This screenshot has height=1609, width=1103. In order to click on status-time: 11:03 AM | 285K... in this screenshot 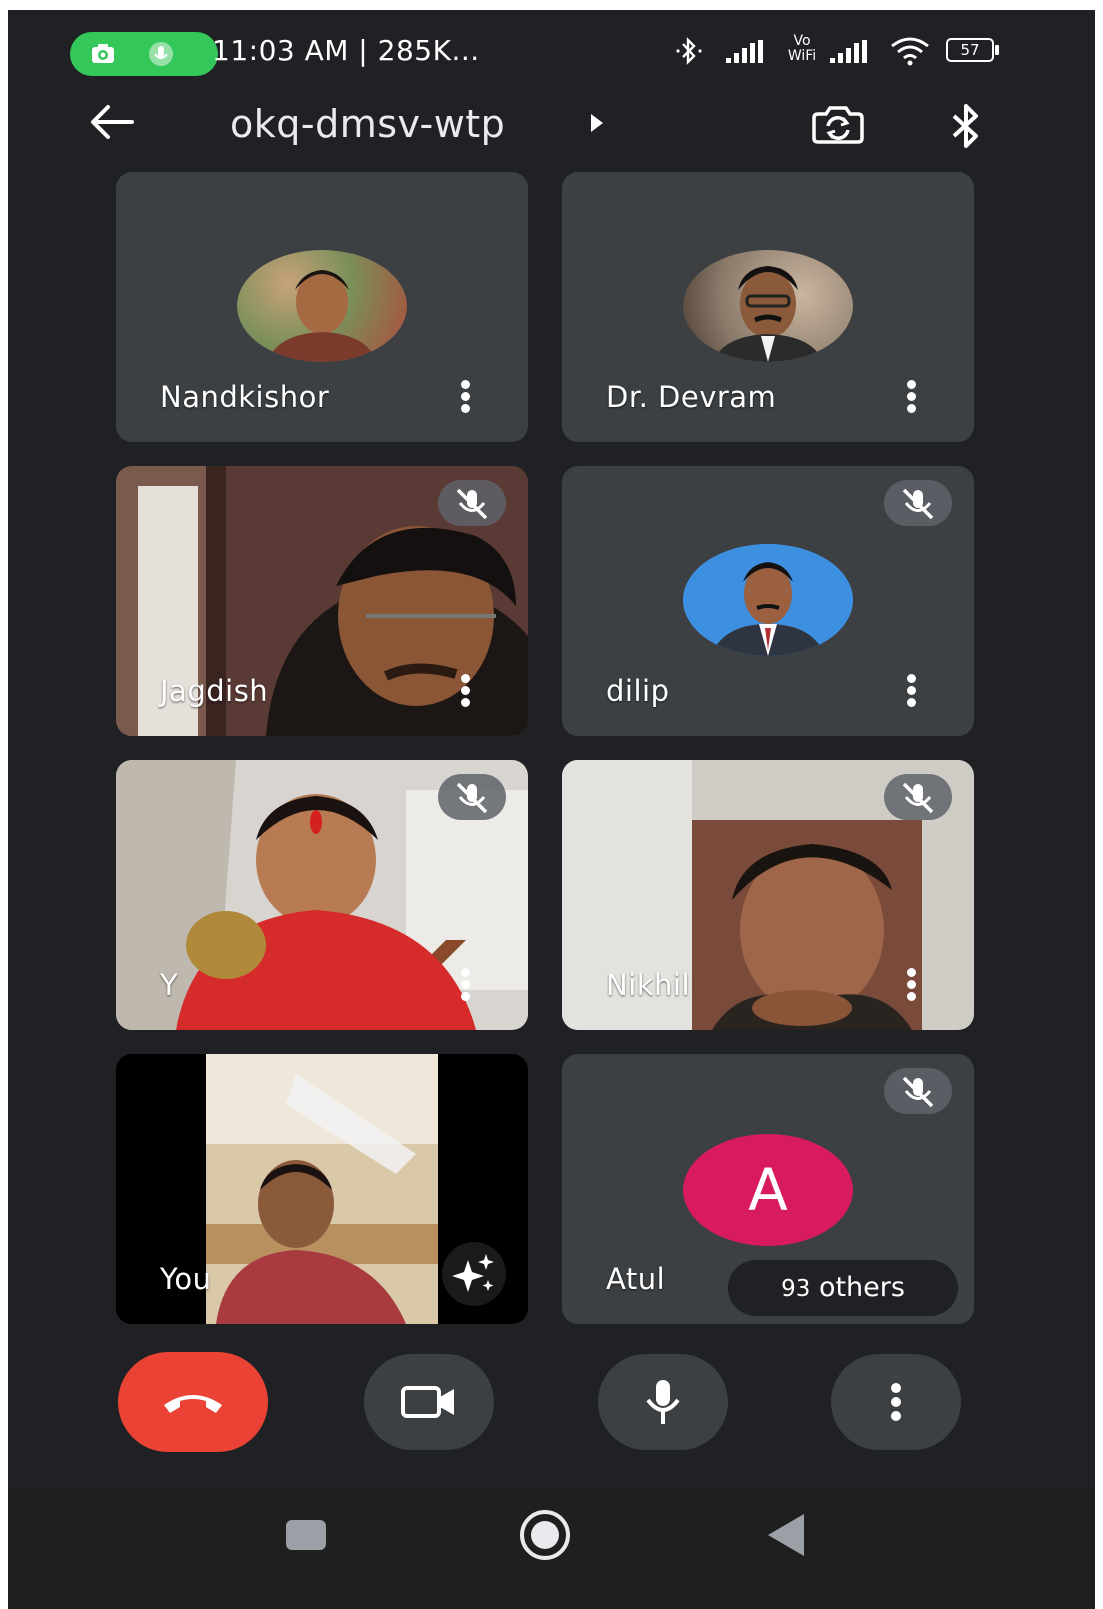, I will do `click(346, 50)`.